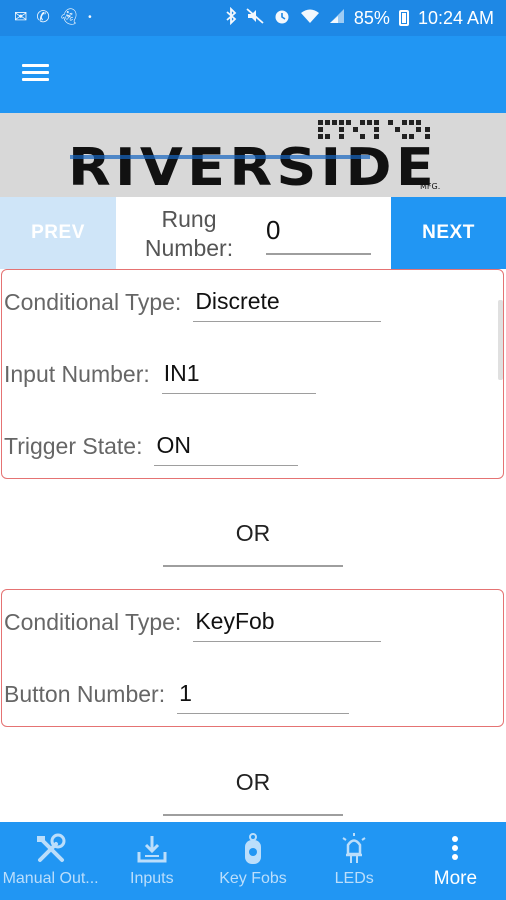  Describe the element at coordinates (226, 446) in the screenshot. I see `trigger-state-field: ON` at that location.